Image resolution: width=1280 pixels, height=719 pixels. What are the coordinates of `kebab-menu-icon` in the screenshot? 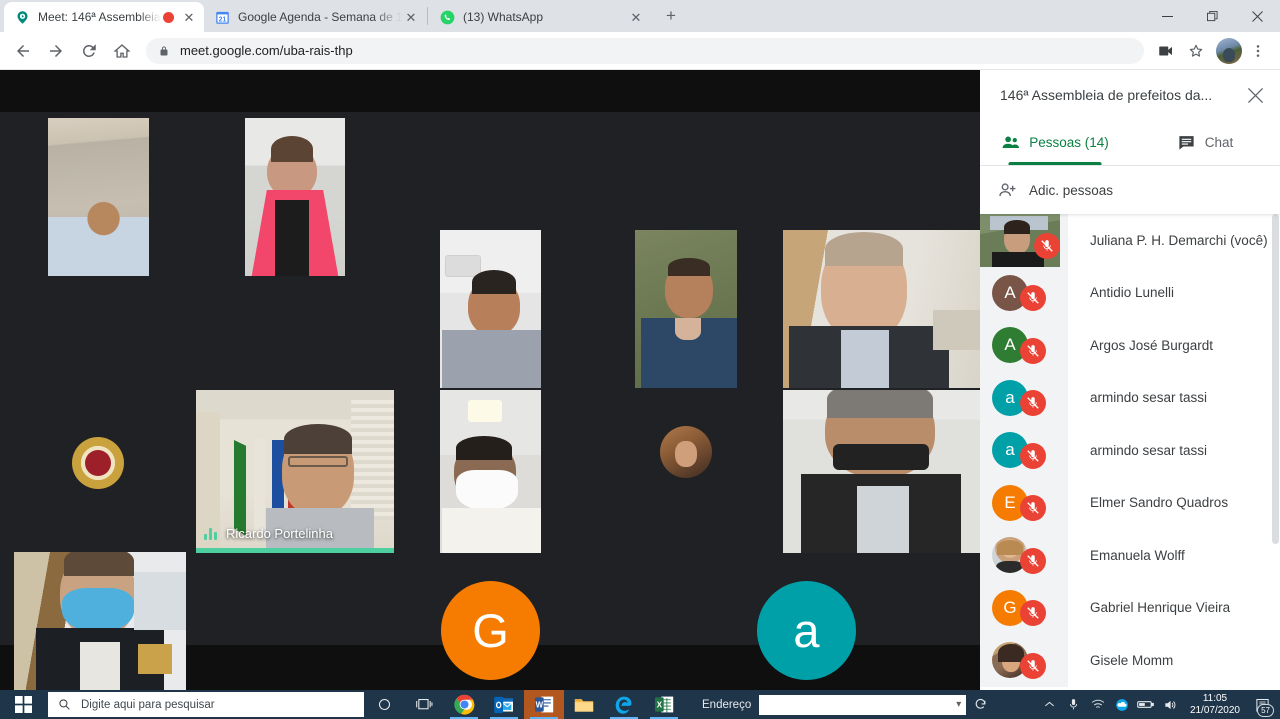 It's located at (1258, 51).